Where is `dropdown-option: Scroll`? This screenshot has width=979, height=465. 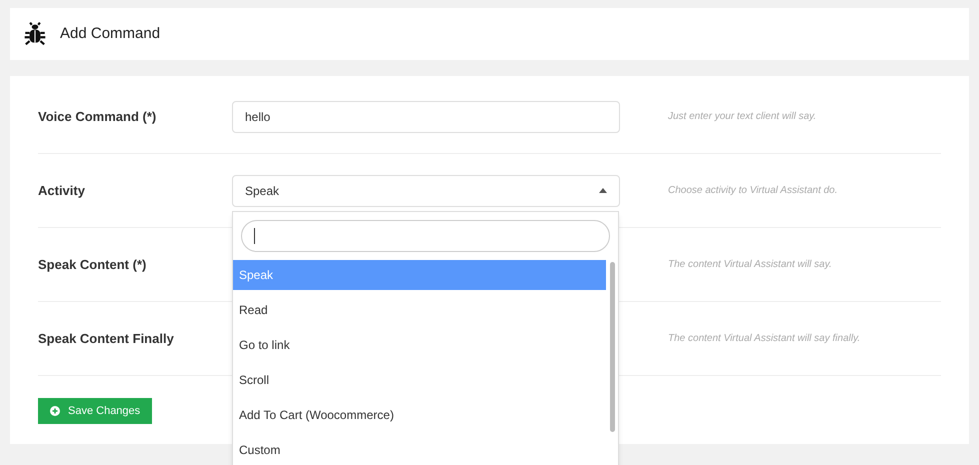 dropdown-option: Scroll is located at coordinates (419, 379).